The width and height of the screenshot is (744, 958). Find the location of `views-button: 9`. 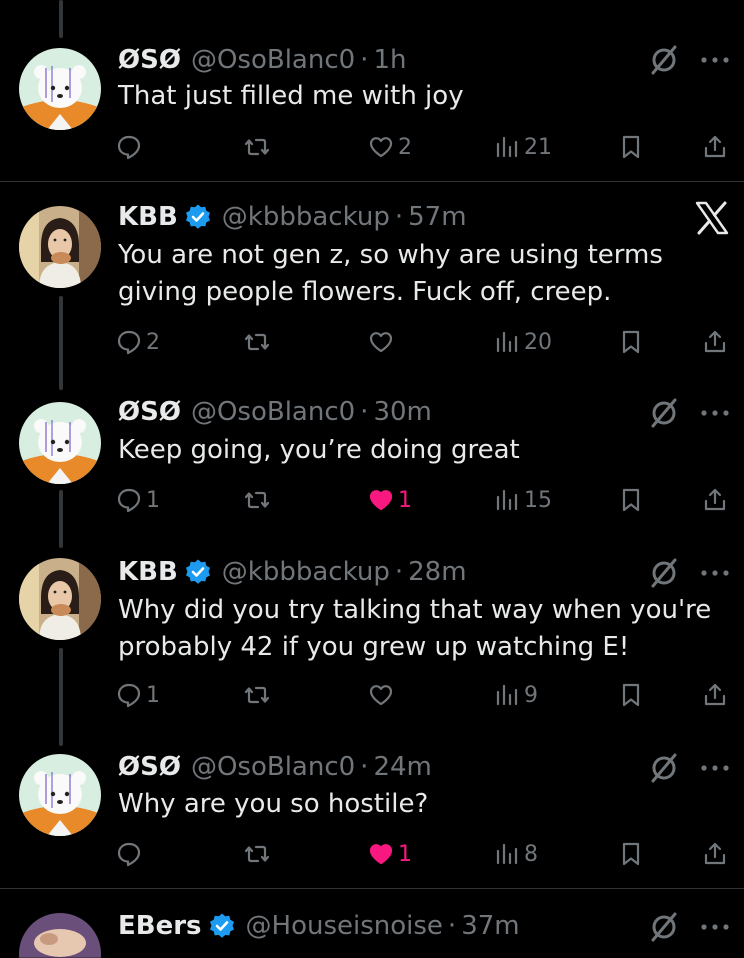

views-button: 9 is located at coordinates (516, 695).